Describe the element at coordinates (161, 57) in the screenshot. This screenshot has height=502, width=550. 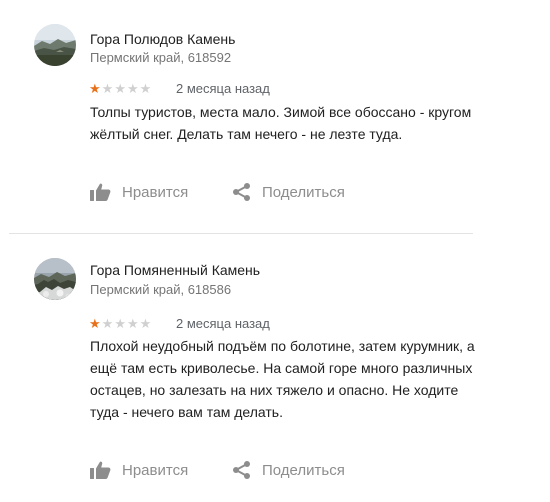
I see `place-address: Пермский край, 618592` at that location.